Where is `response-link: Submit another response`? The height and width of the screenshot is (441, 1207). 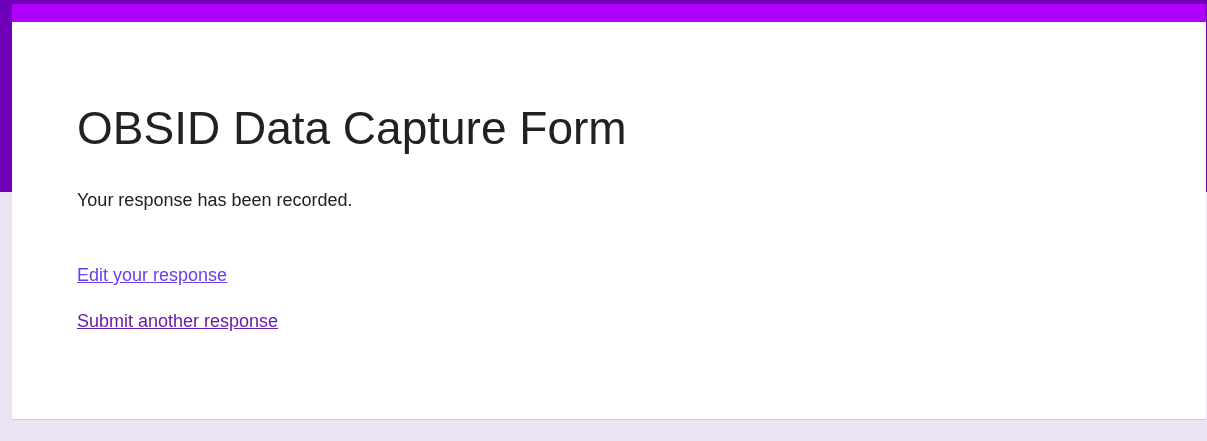 response-link: Submit another response is located at coordinates (178, 321).